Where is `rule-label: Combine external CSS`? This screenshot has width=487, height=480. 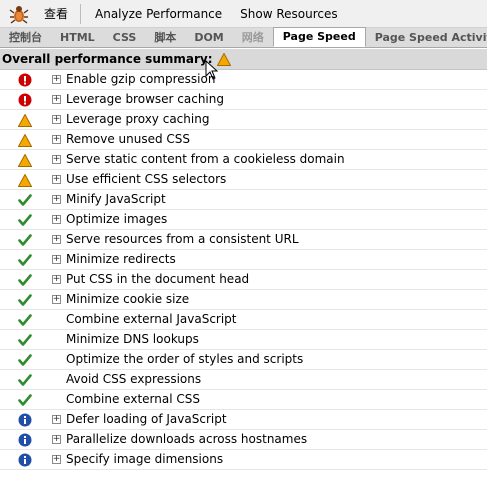
rule-label: Combine external CSS is located at coordinates (133, 399).